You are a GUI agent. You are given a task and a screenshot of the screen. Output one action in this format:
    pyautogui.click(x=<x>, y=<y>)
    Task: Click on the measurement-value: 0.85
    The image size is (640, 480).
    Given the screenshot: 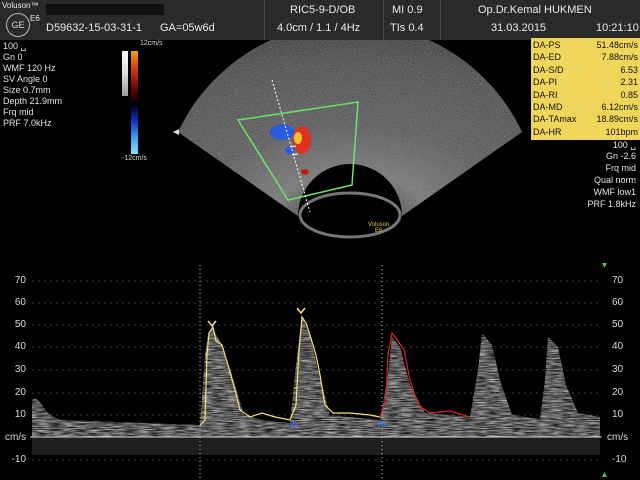 What is the action you would take?
    pyautogui.click(x=629, y=94)
    